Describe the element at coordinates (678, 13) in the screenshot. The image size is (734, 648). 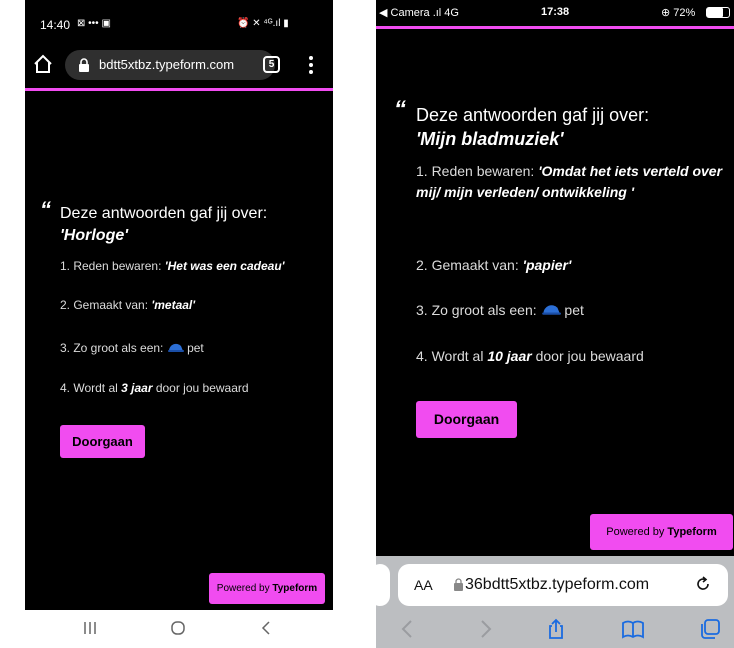
I see `battery-percent: ⊕ 72%` at that location.